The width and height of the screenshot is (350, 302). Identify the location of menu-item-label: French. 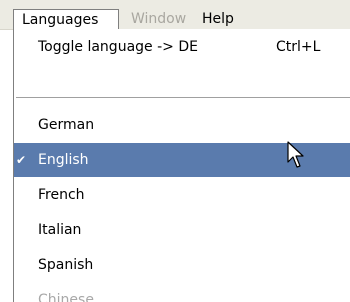
(61, 195).